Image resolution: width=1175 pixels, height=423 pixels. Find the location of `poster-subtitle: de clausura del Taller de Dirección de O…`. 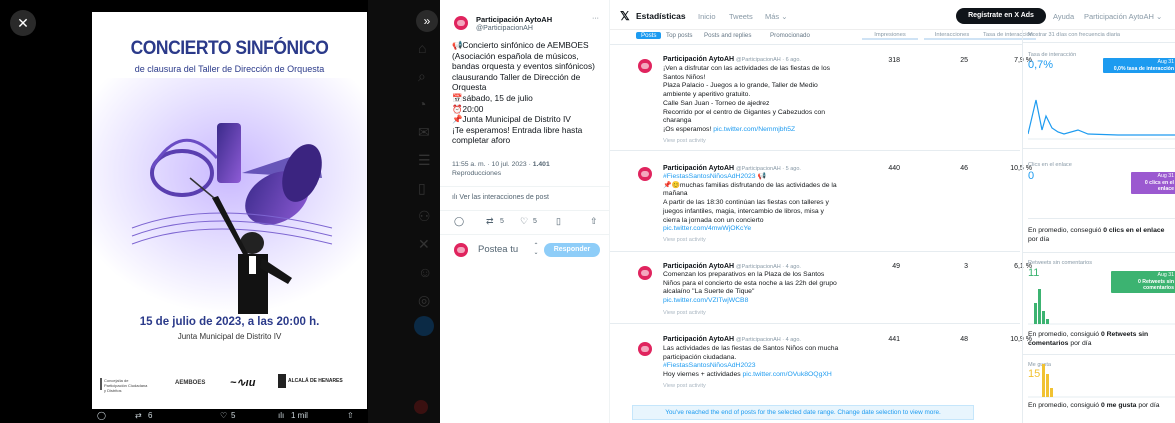

poster-subtitle: de clausura del Taller de Dirección de O… is located at coordinates (229, 69).